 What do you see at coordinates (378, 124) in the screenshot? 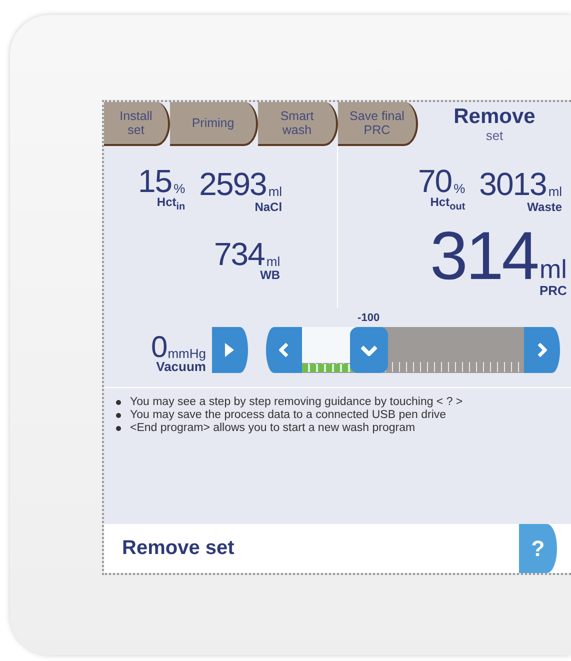
I see `tab: Save final PRC` at bounding box center [378, 124].